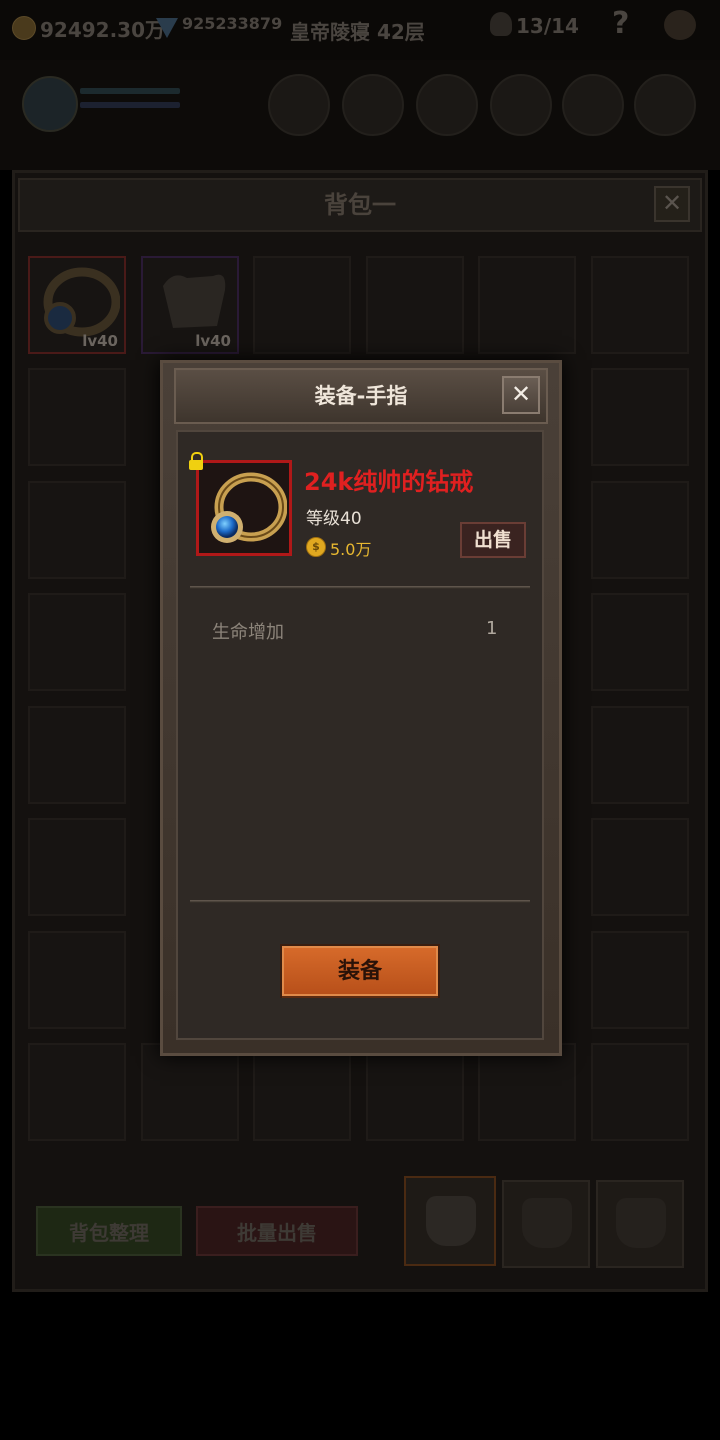  What do you see at coordinates (196, 461) in the screenshot?
I see `lock-icon` at bounding box center [196, 461].